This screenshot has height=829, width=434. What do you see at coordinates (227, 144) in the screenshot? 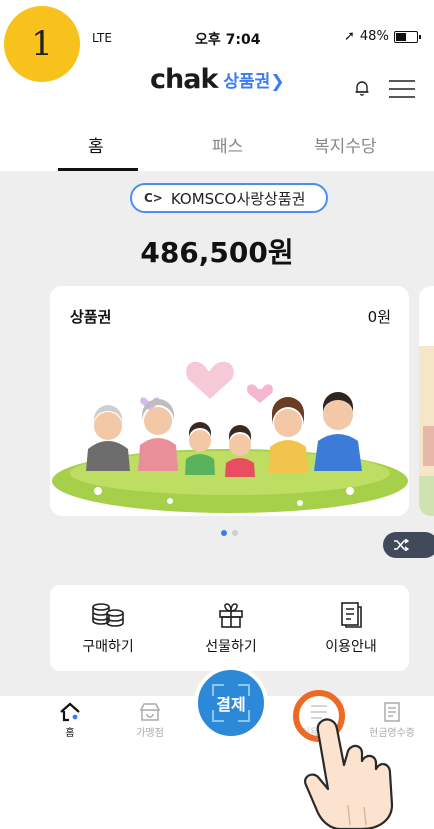
I see `tab-pass: 패스` at bounding box center [227, 144].